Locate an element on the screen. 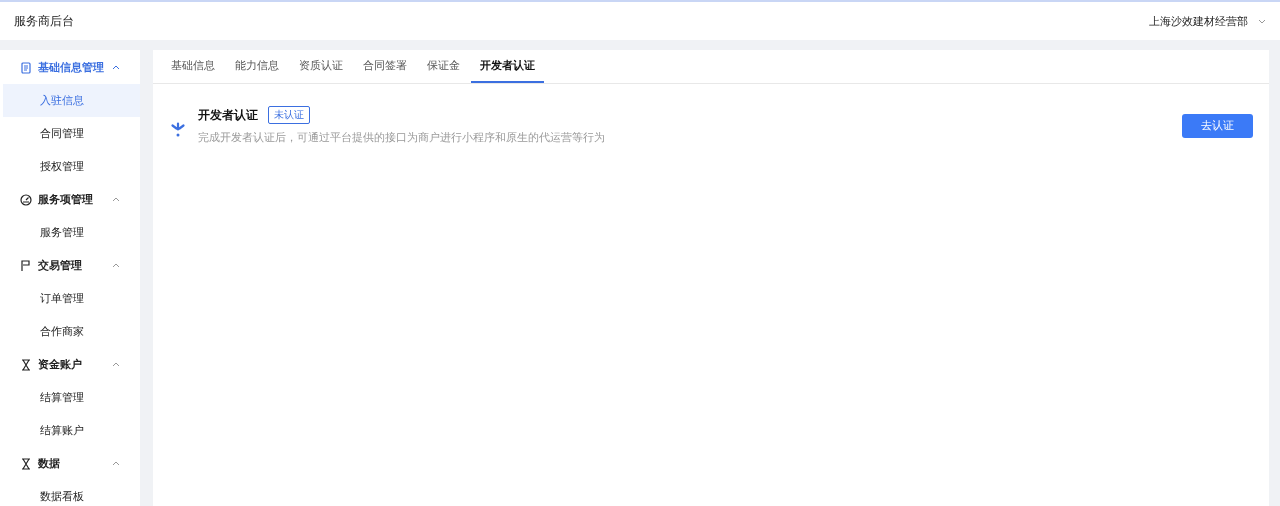 The width and height of the screenshot is (1280, 506). tab: 保证金 is located at coordinates (443, 66).